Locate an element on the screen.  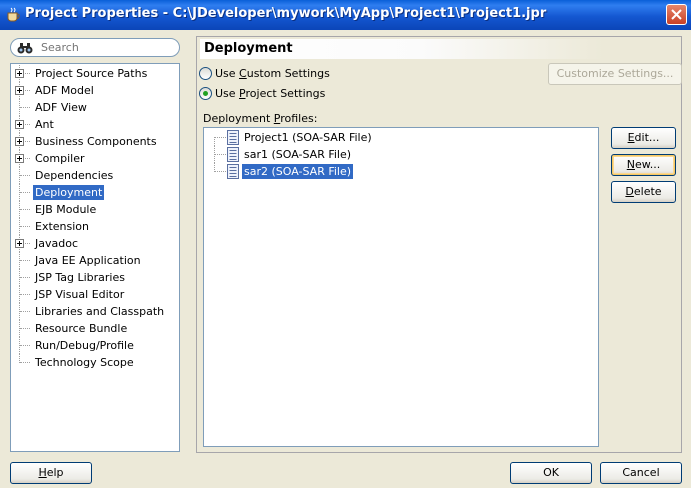
tree-item-label: Technology Scope is located at coordinates (84, 362).